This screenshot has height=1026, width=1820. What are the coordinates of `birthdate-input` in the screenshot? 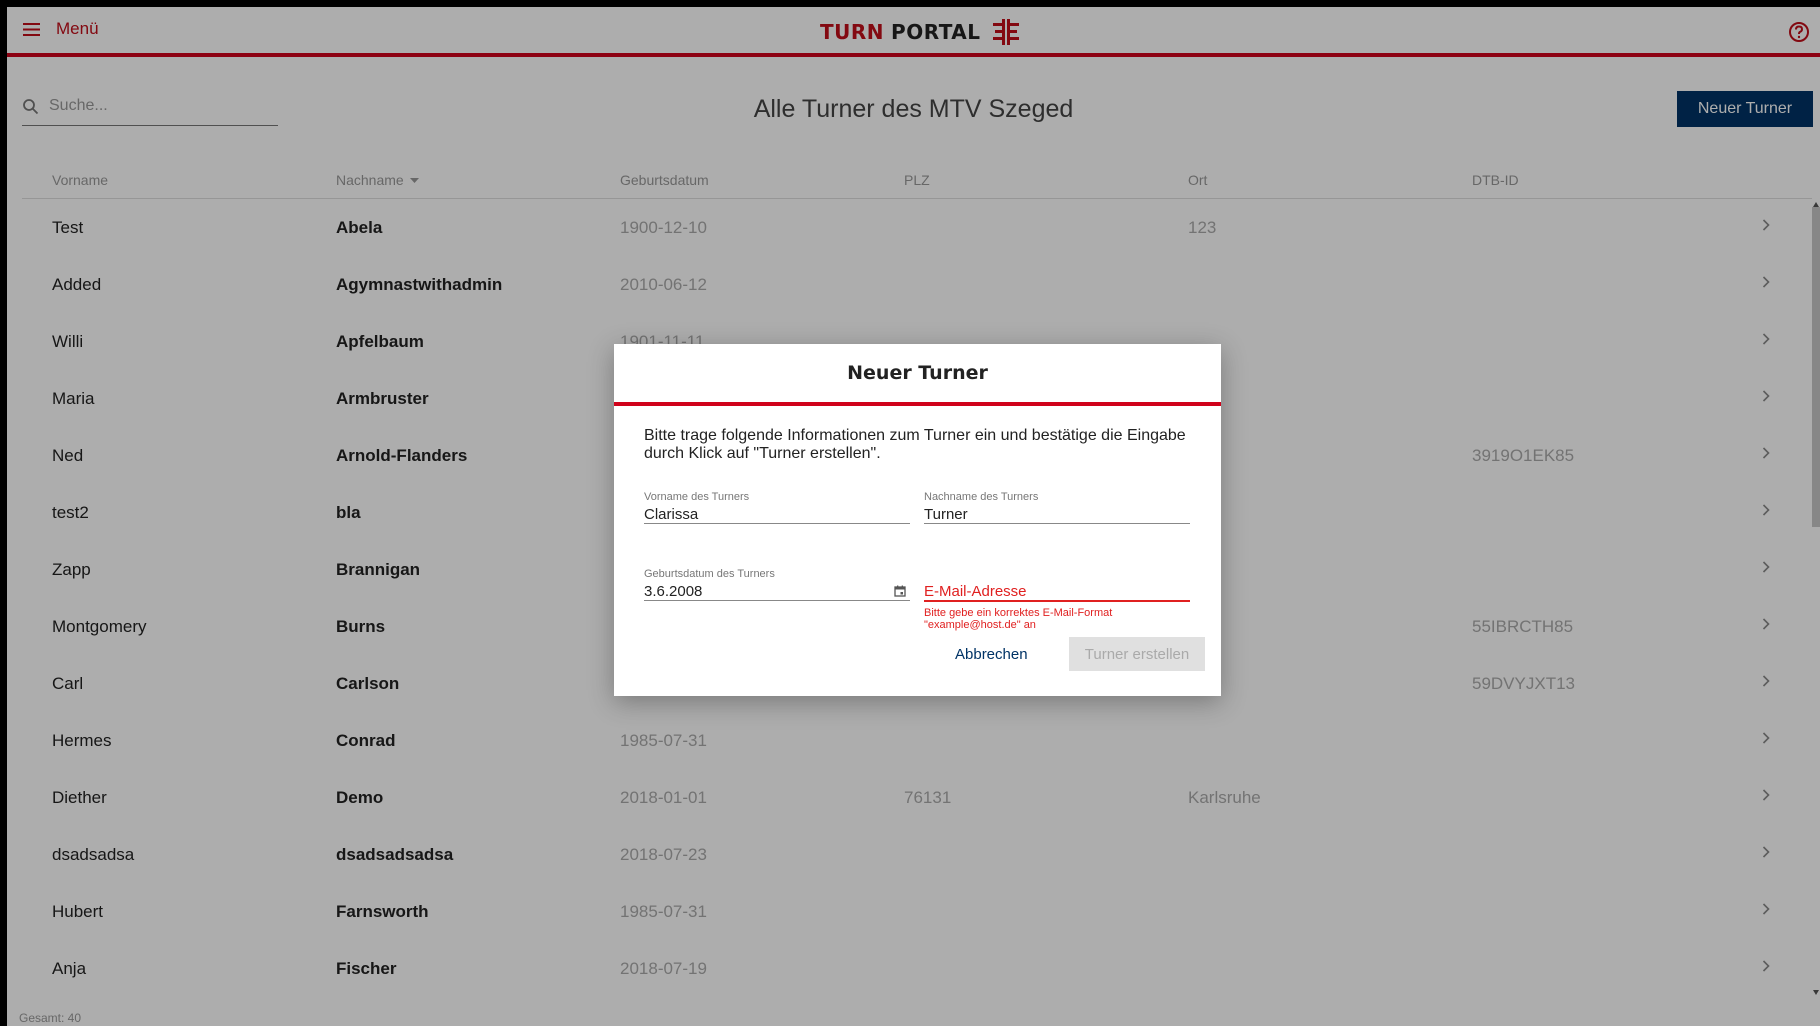 It's located at (759, 591).